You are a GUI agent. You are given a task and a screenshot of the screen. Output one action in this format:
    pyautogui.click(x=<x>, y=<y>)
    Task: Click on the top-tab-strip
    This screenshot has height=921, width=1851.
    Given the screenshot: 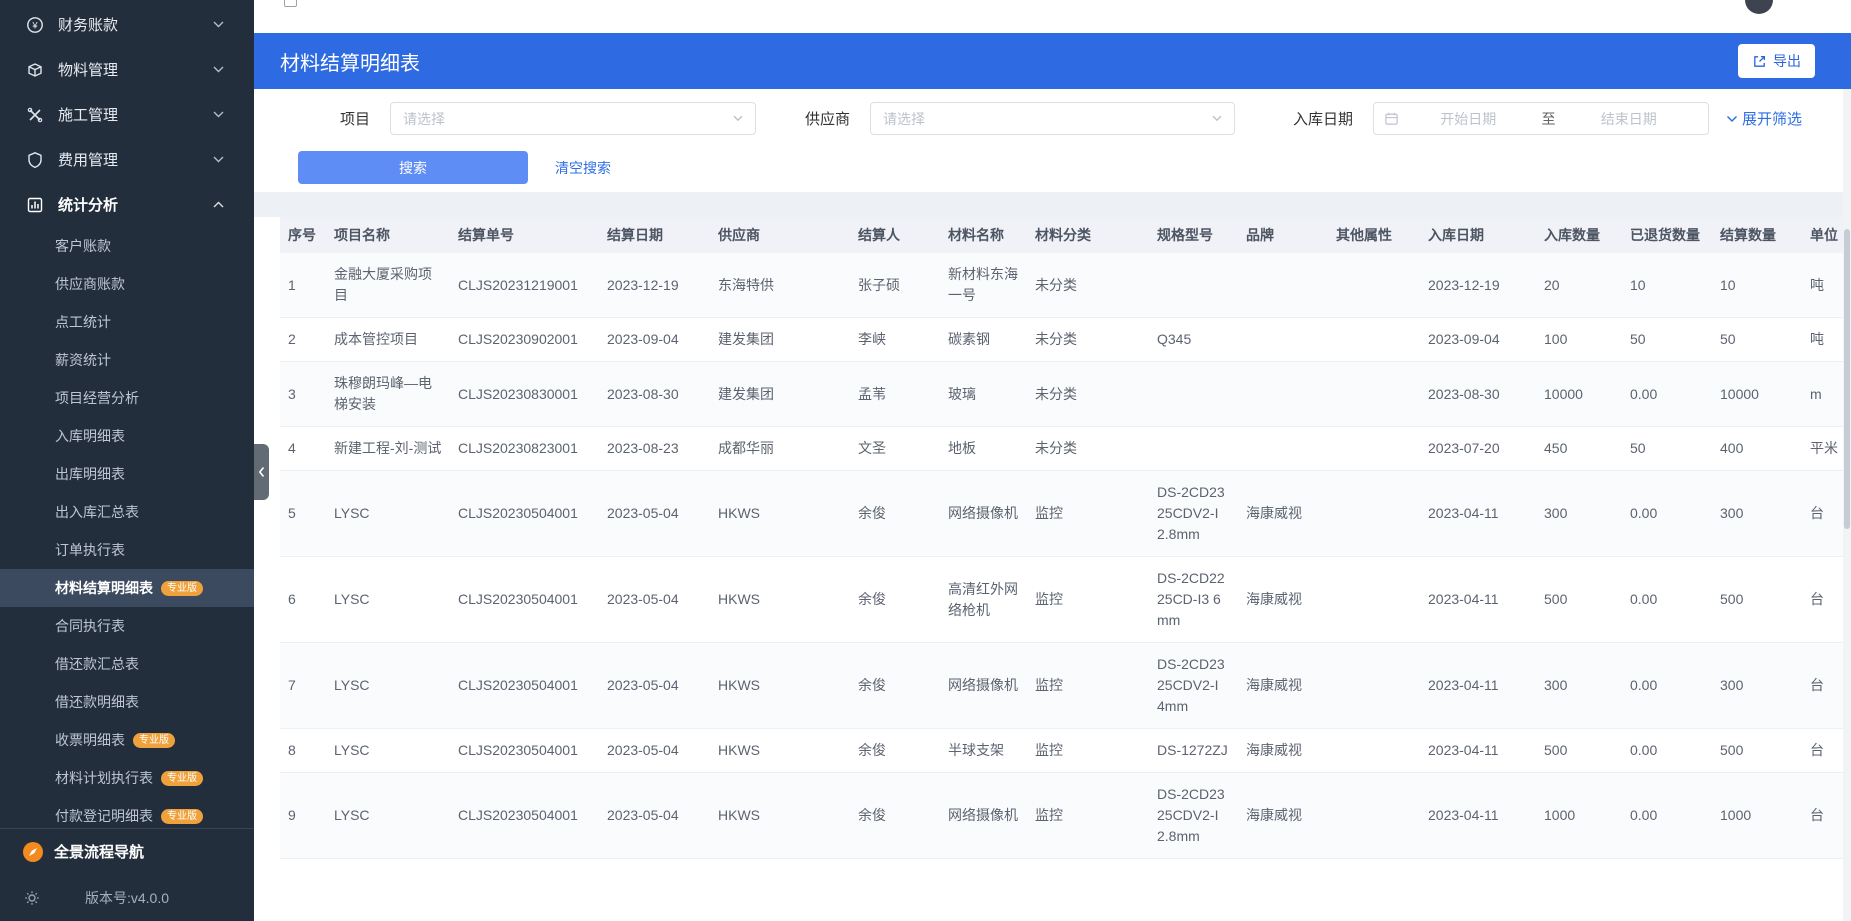 What is the action you would take?
    pyautogui.click(x=1052, y=16)
    